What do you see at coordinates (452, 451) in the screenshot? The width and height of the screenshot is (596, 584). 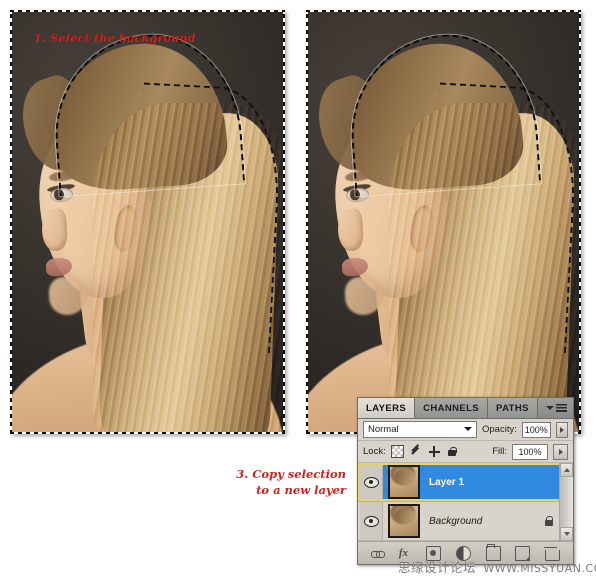 I see `lock-all-icon` at bounding box center [452, 451].